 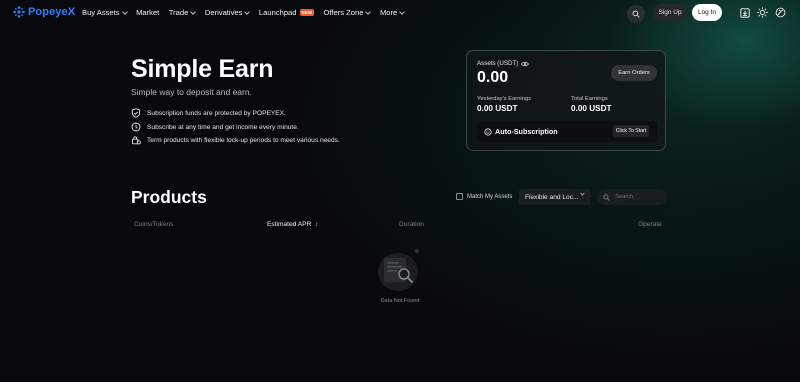 I want to click on nav-label: Trade, so click(x=178, y=12).